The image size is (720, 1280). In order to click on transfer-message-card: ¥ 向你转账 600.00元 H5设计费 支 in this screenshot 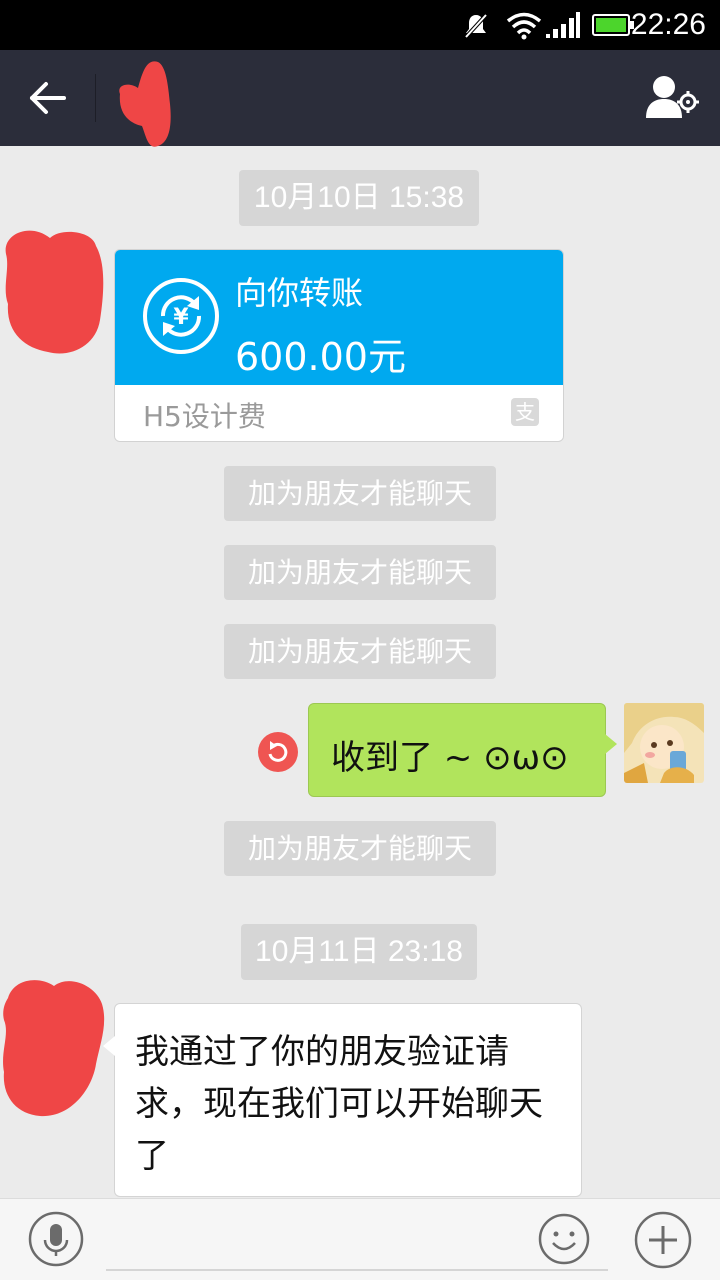, I will do `click(339, 345)`.